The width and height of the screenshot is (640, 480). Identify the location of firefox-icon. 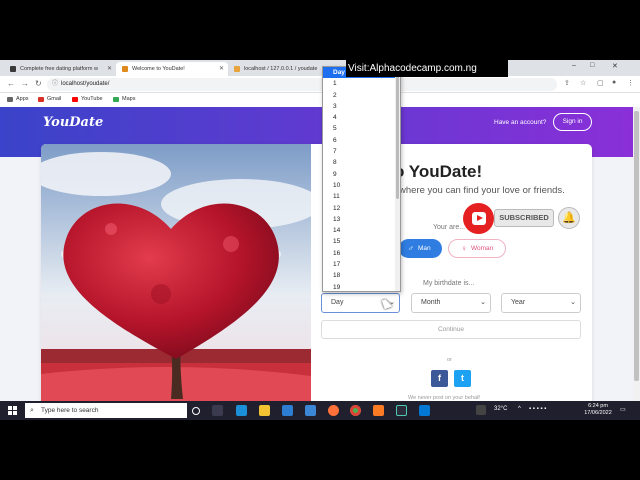
(333, 410).